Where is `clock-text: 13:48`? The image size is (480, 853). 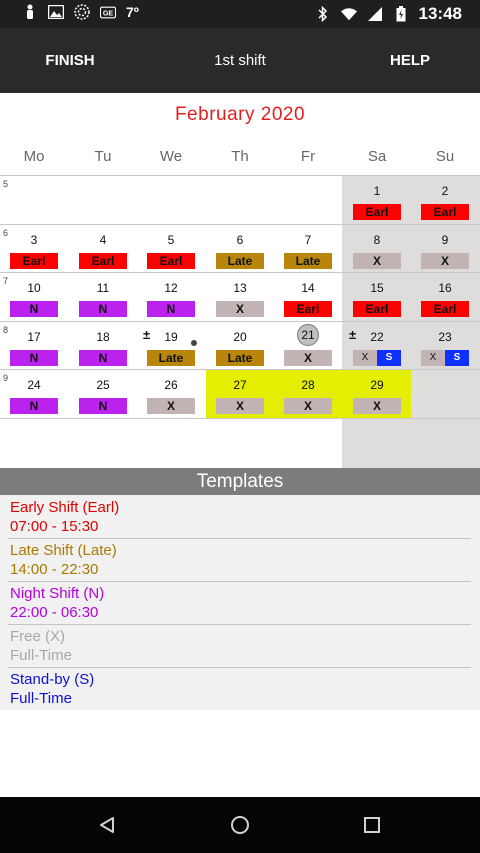
clock-text: 13:48 is located at coordinates (440, 13).